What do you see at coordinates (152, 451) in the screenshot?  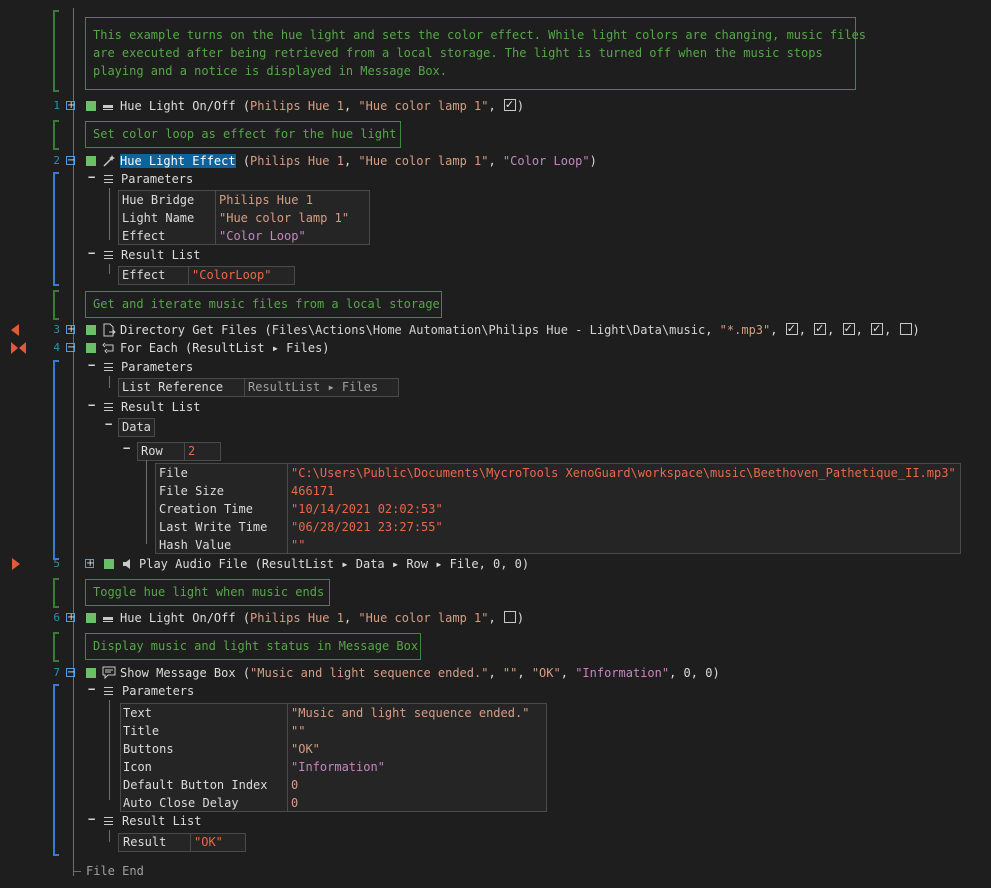 I see `row-label: Row` at bounding box center [152, 451].